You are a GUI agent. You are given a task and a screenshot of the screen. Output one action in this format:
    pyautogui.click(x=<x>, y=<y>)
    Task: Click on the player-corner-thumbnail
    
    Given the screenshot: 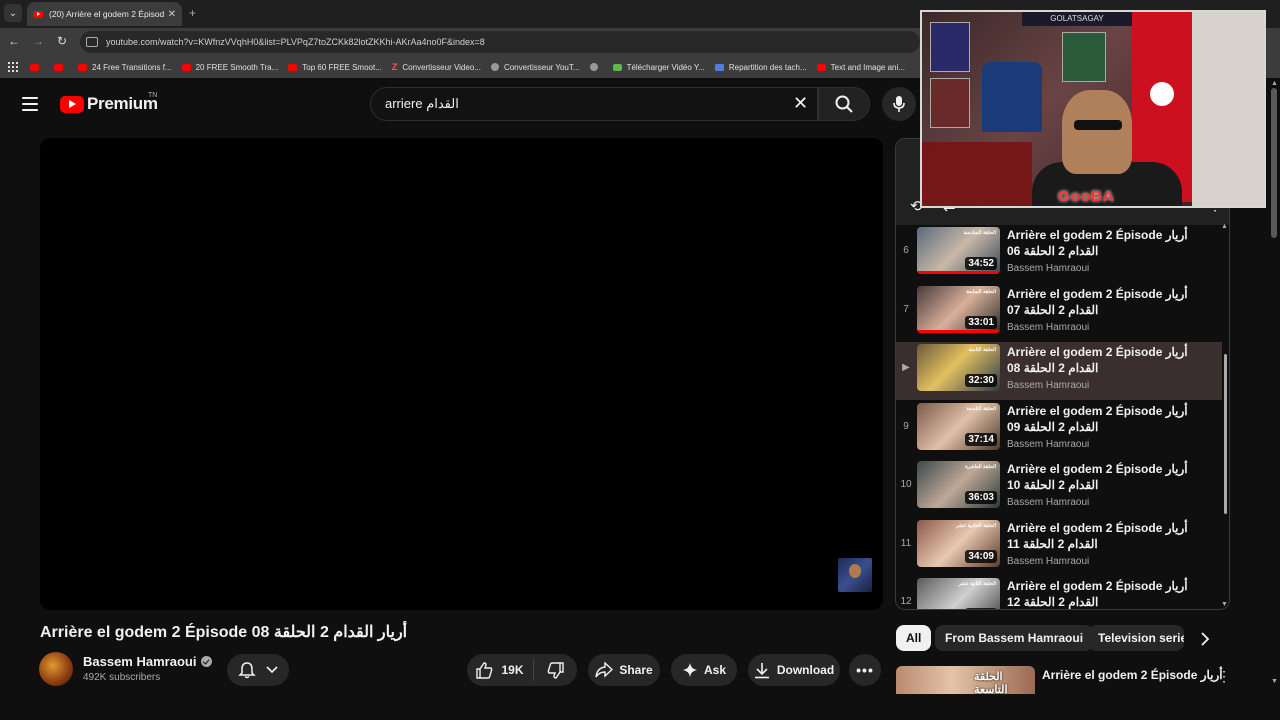 What is the action you would take?
    pyautogui.click(x=855, y=575)
    